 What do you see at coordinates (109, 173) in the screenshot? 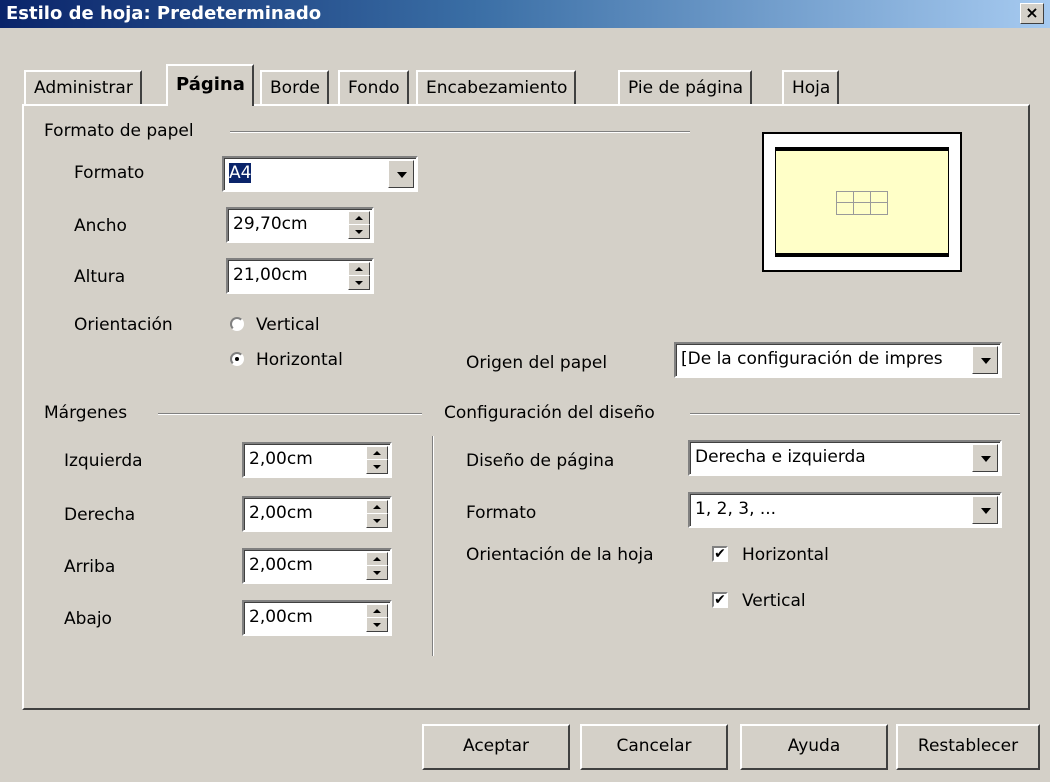
I see `format-label: Formato` at bounding box center [109, 173].